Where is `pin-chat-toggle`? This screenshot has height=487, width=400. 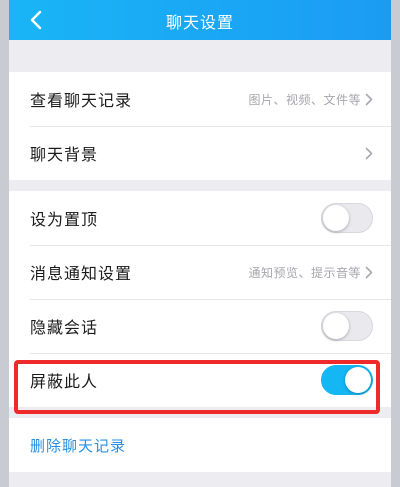 pin-chat-toggle is located at coordinates (347, 218).